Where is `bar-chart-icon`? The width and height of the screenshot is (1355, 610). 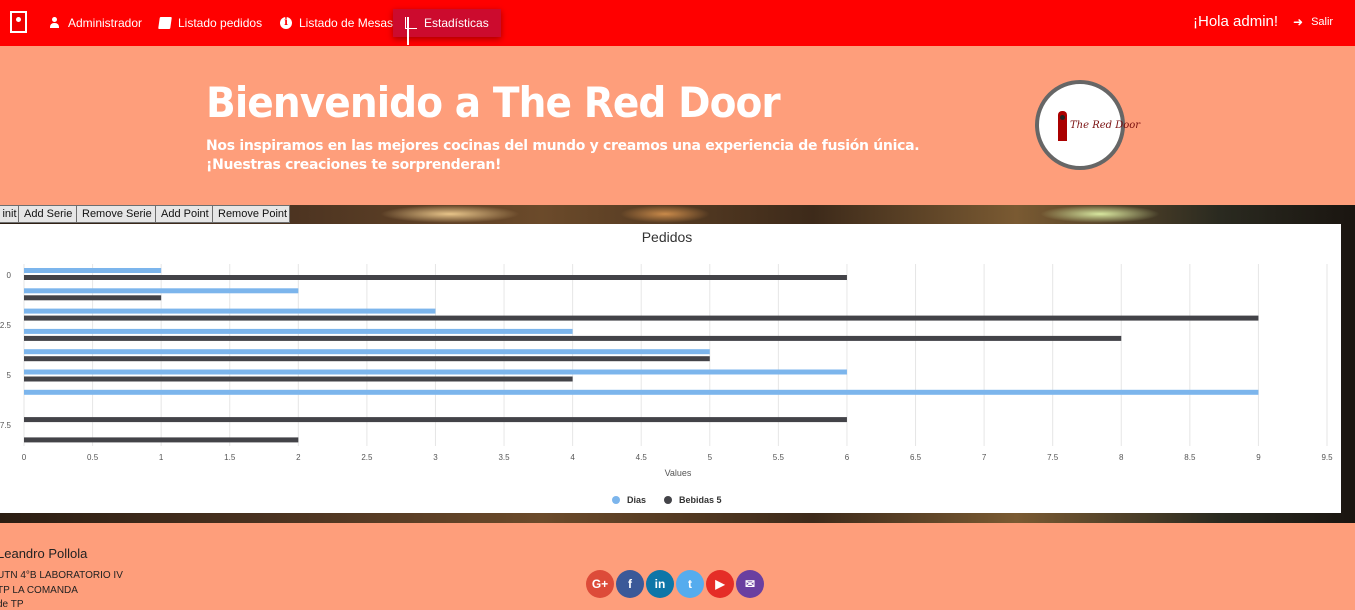 bar-chart-icon is located at coordinates (411, 31).